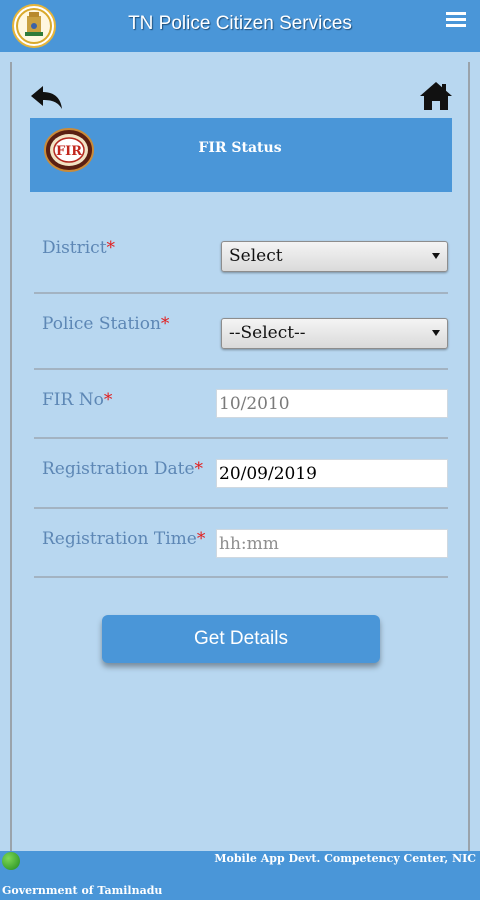 This screenshot has width=480, height=900. I want to click on district-select: Select, so click(334, 256).